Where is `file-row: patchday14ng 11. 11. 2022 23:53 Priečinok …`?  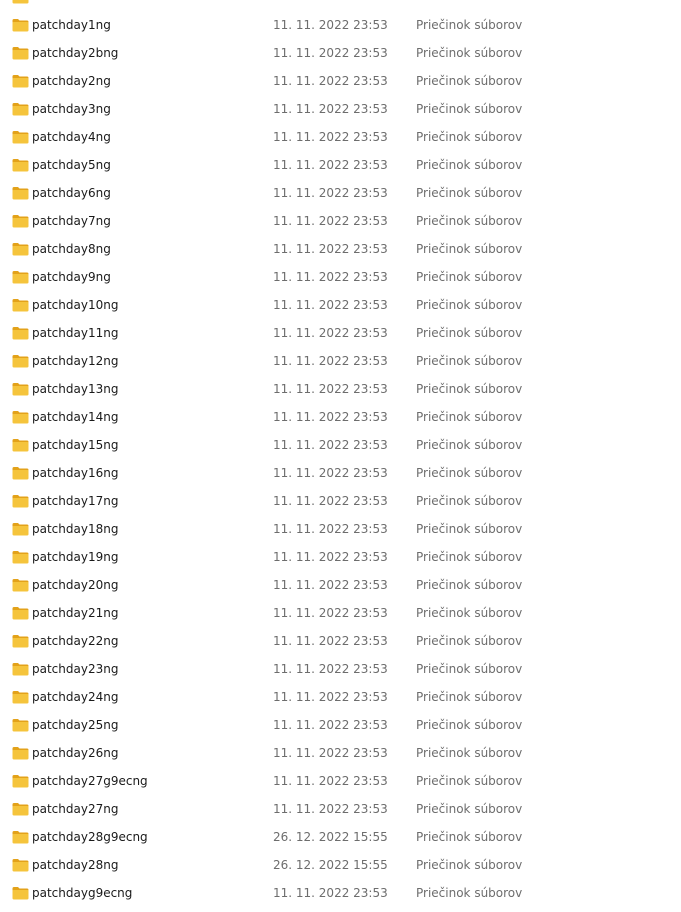
file-row: patchday14ng 11. 11. 2022 23:53 Priečinok … is located at coordinates (340, 417).